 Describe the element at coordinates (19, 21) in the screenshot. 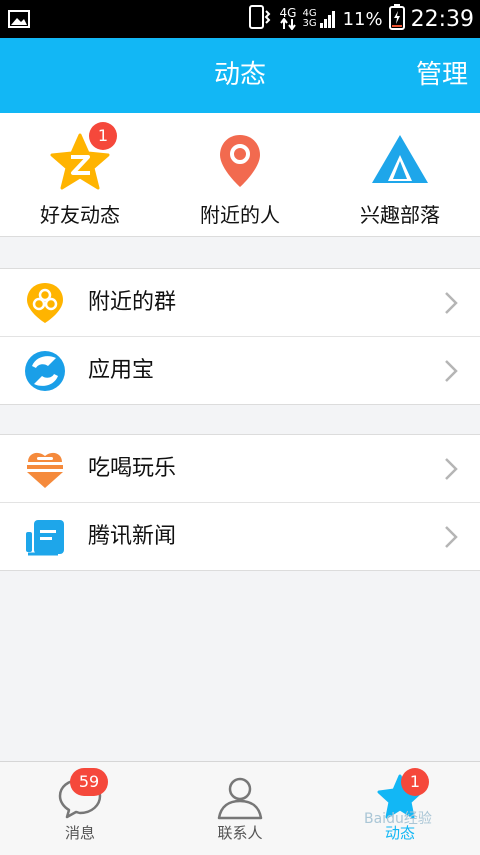

I see `gallery-notification-icon` at that location.